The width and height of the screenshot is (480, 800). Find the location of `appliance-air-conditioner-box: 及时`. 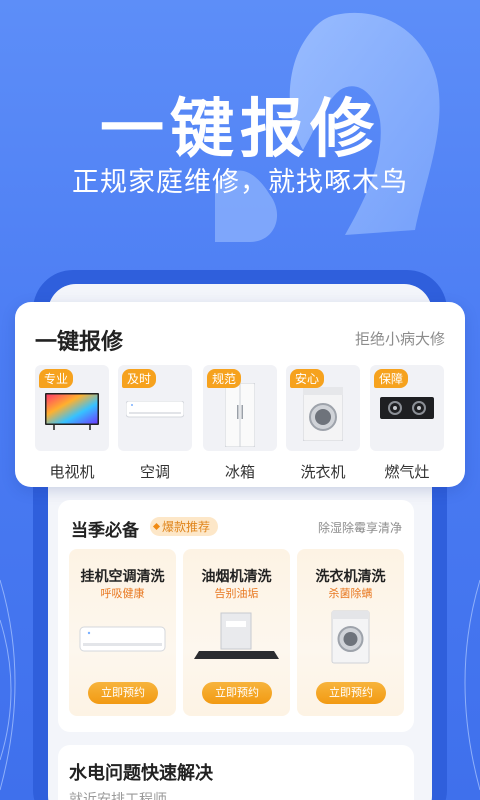

appliance-air-conditioner-box: 及时 is located at coordinates (155, 408).